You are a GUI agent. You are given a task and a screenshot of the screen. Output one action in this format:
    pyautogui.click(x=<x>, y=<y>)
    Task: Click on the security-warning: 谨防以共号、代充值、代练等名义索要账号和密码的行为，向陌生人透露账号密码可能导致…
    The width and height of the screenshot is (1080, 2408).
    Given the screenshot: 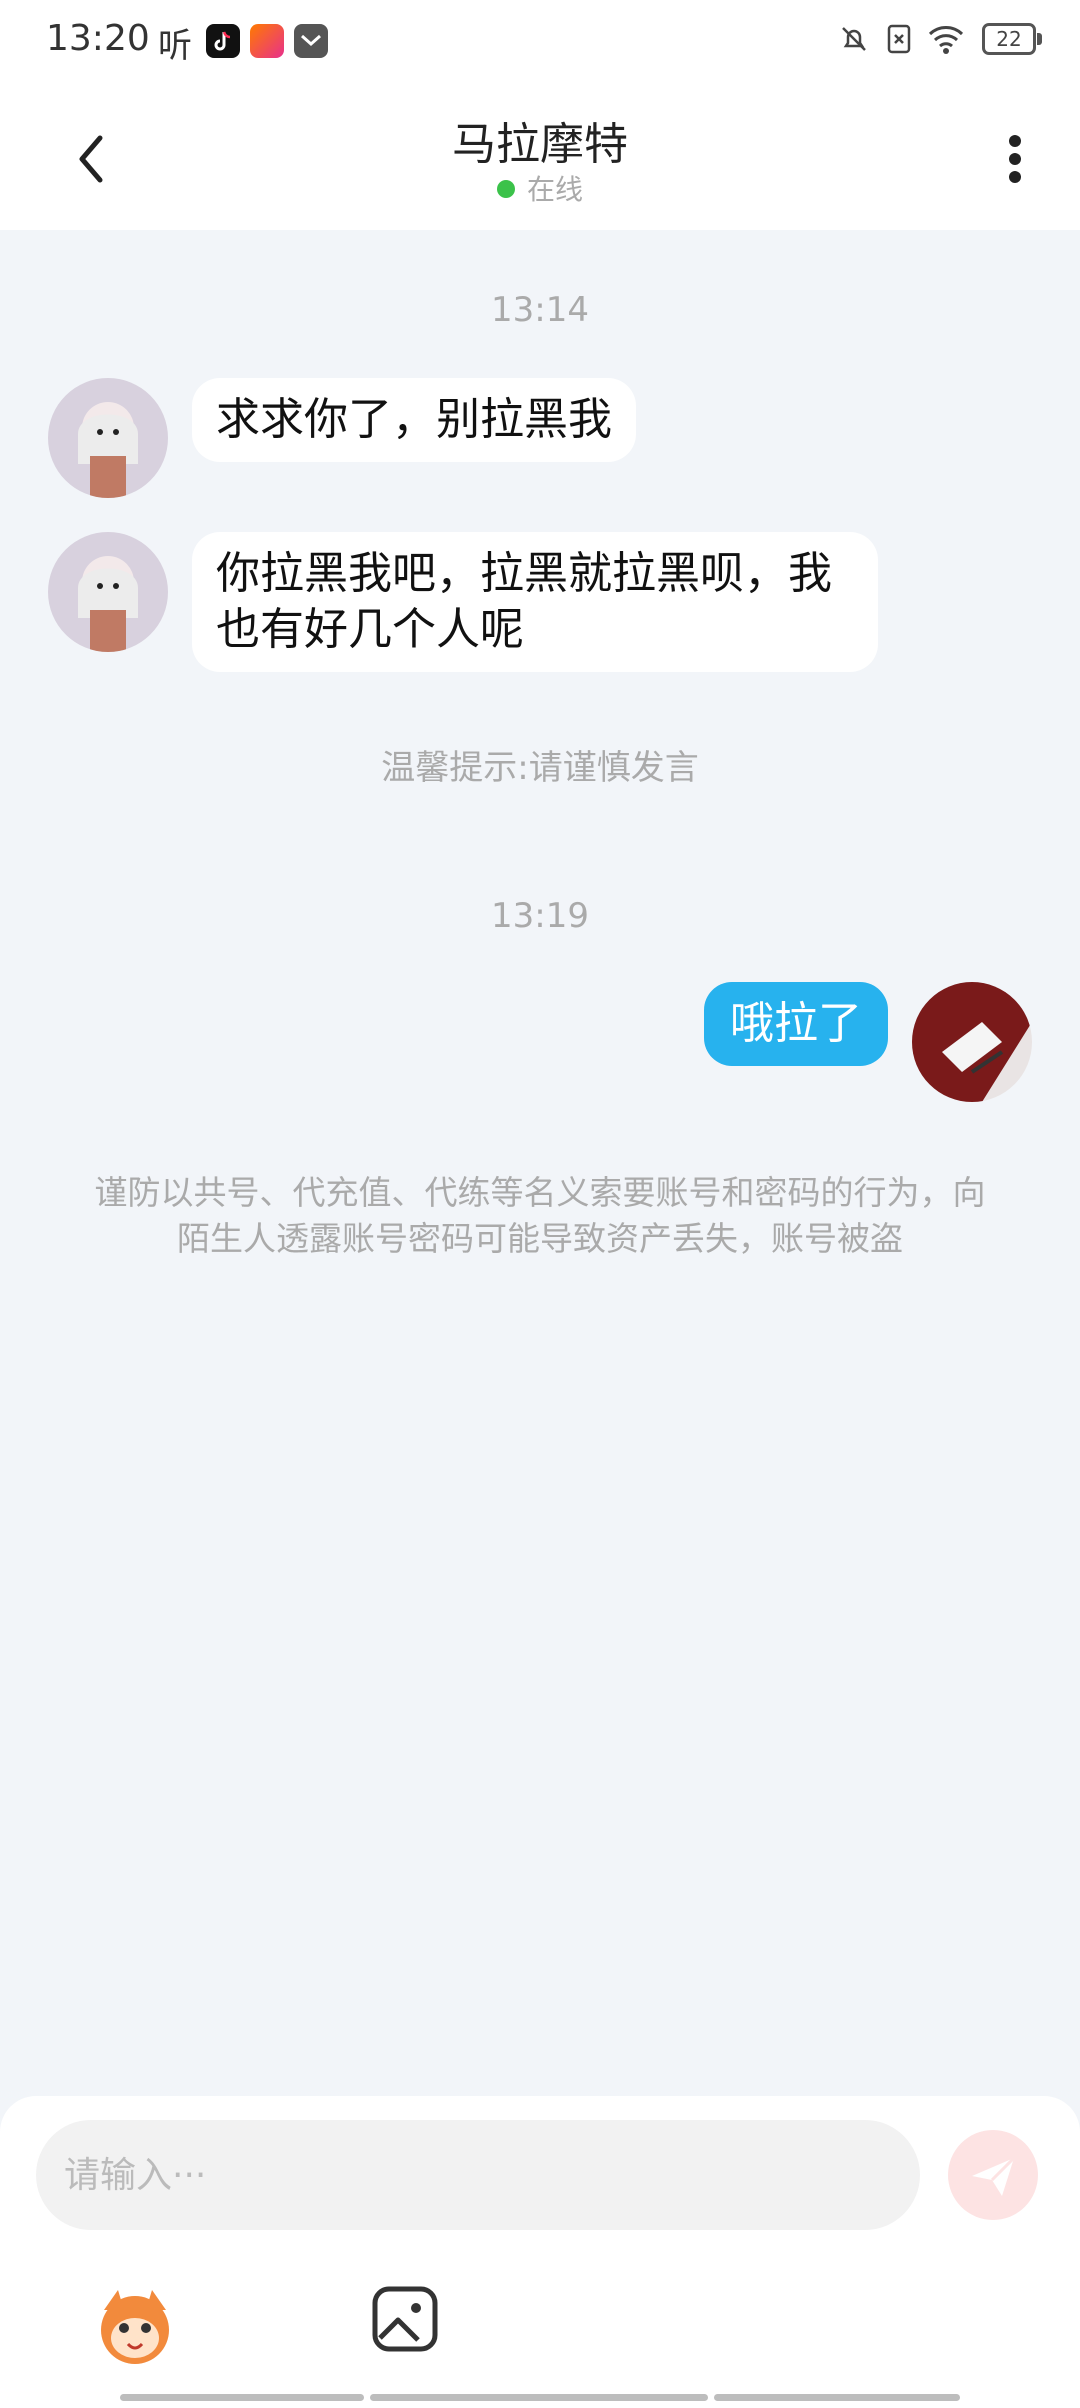 What is the action you would take?
    pyautogui.click(x=540, y=1215)
    